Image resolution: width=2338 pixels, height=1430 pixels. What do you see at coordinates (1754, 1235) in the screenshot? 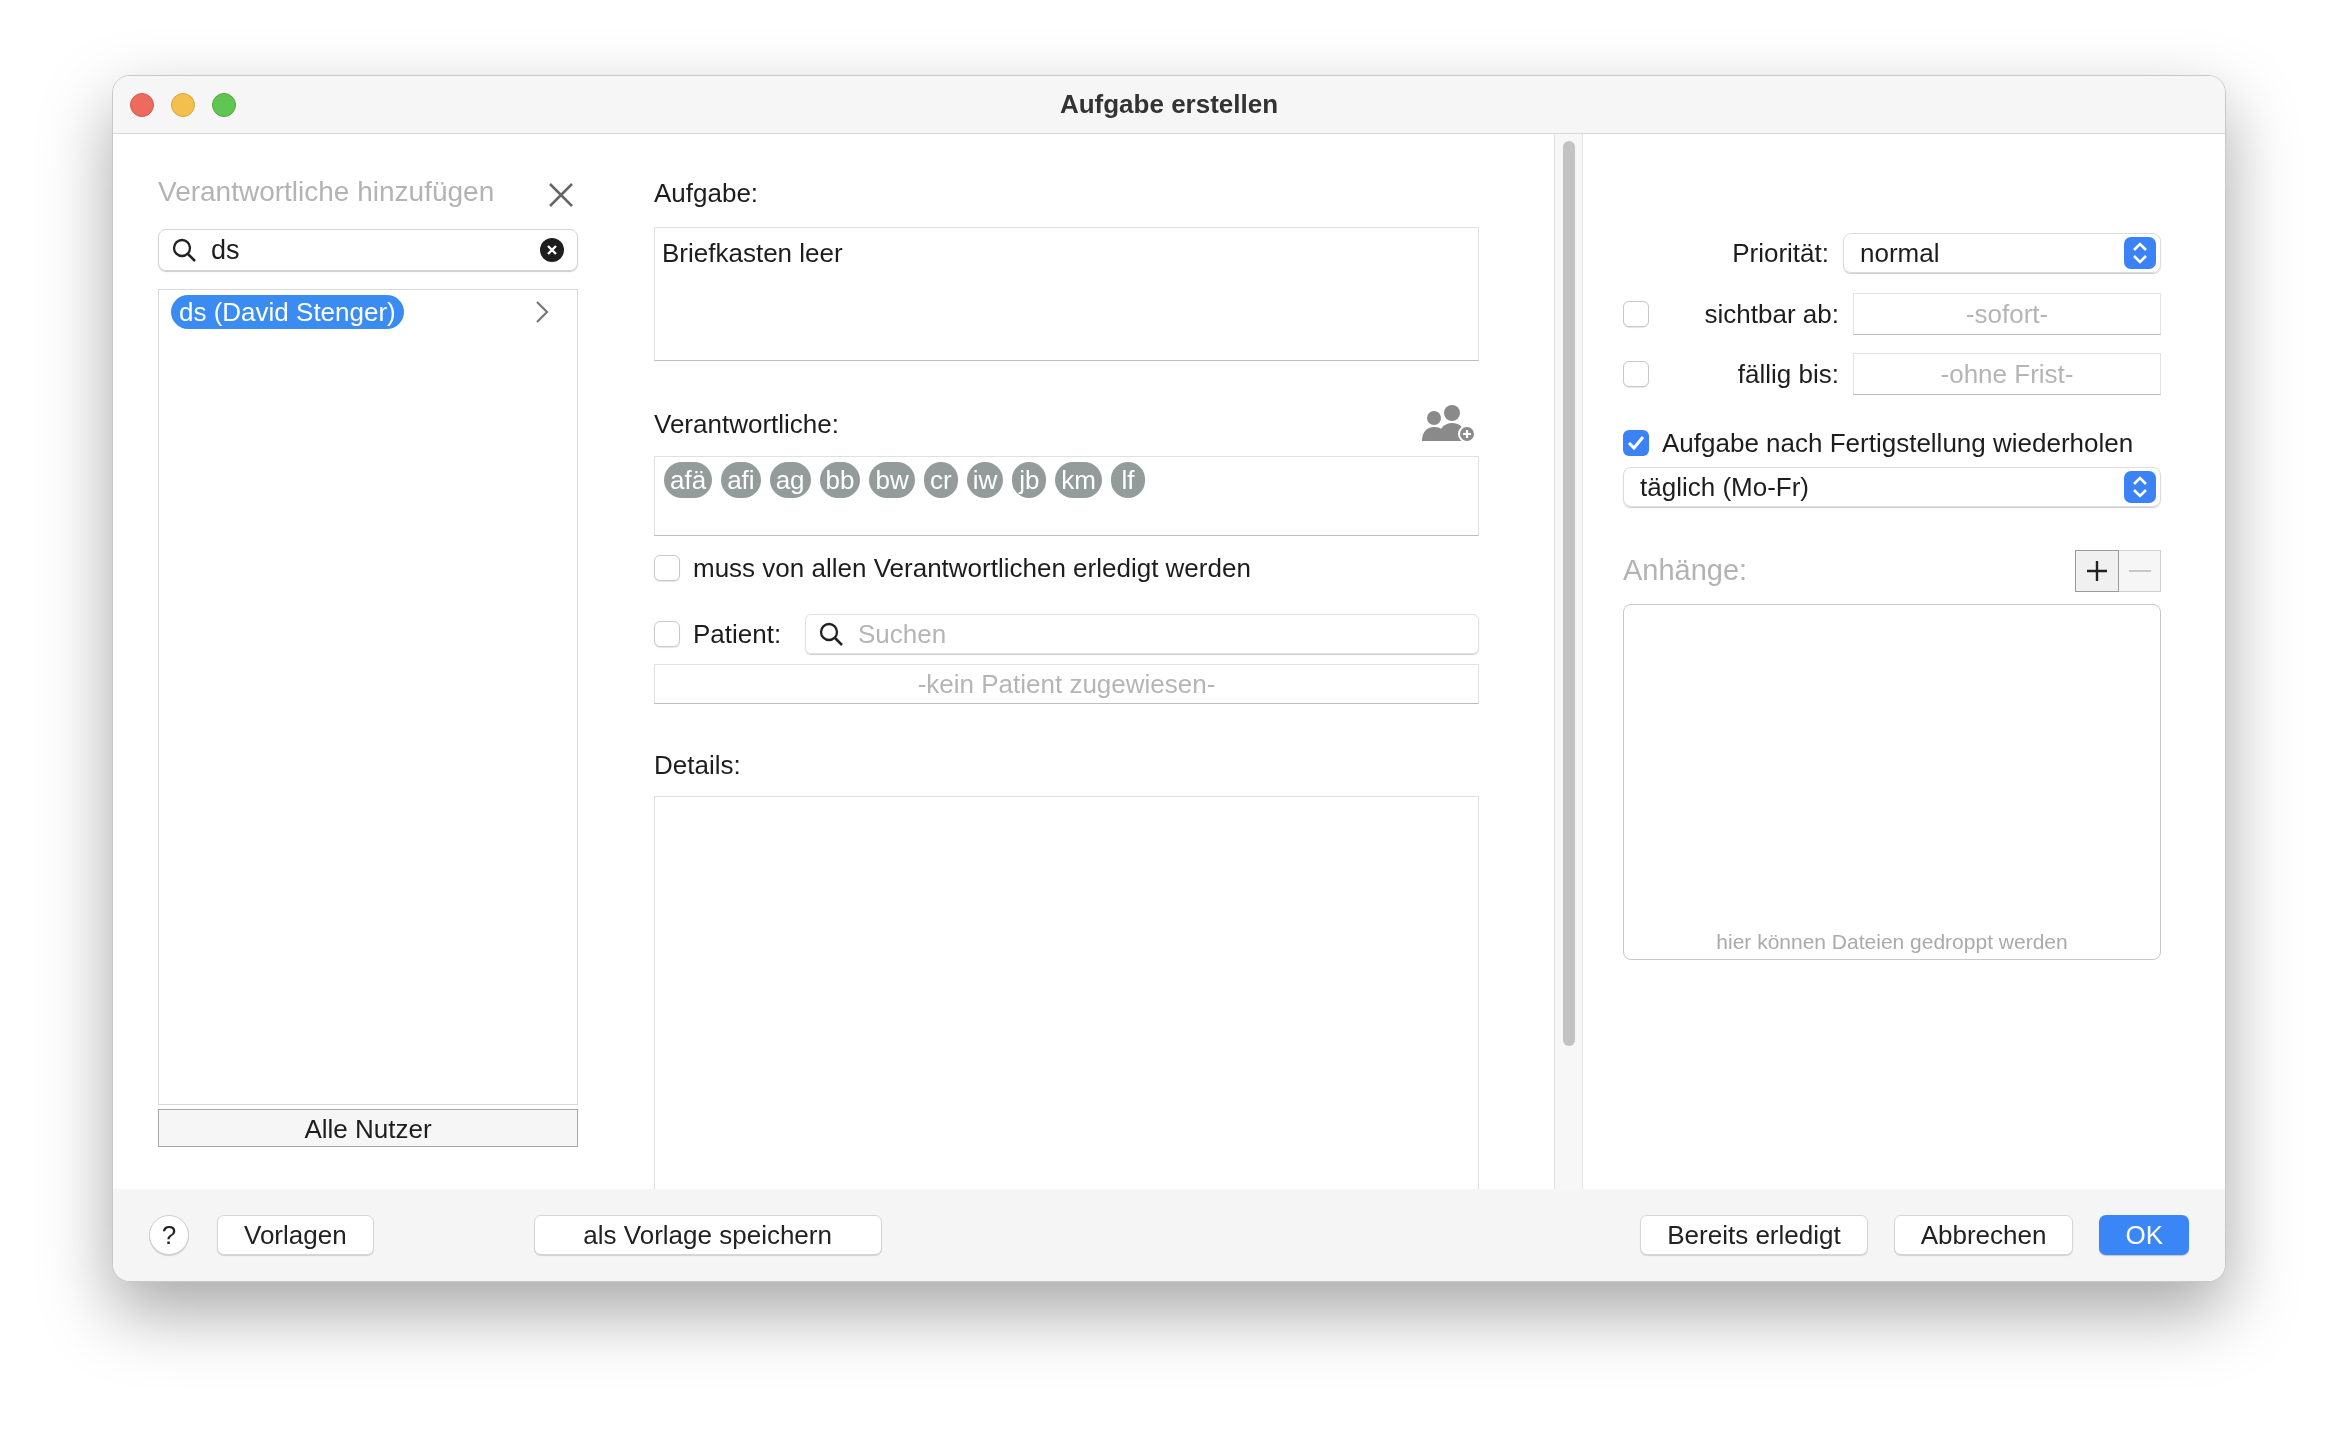
I see `dialog-button: Bereits erledigt` at bounding box center [1754, 1235].